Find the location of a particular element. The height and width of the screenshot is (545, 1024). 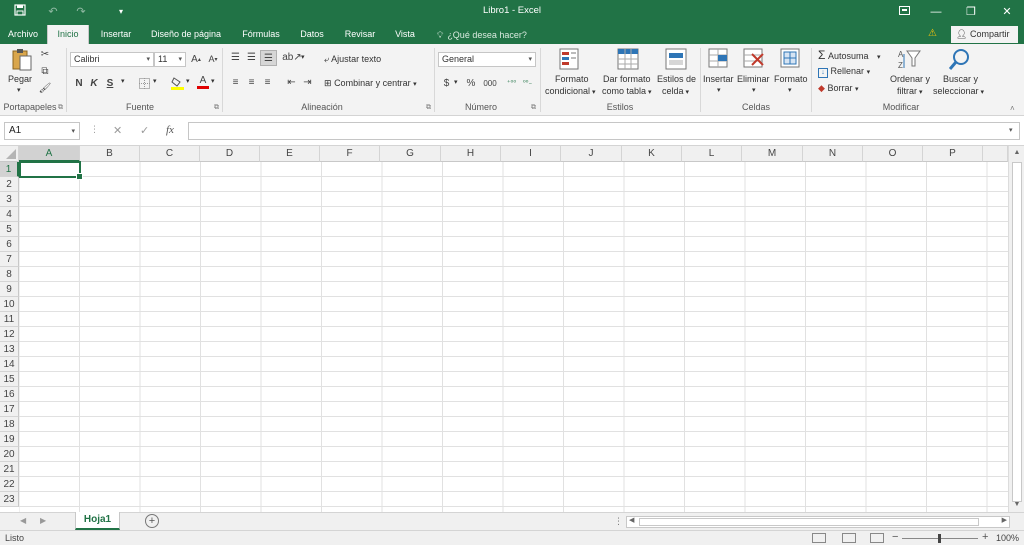

tab-datos: Datos is located at coordinates (312, 34).